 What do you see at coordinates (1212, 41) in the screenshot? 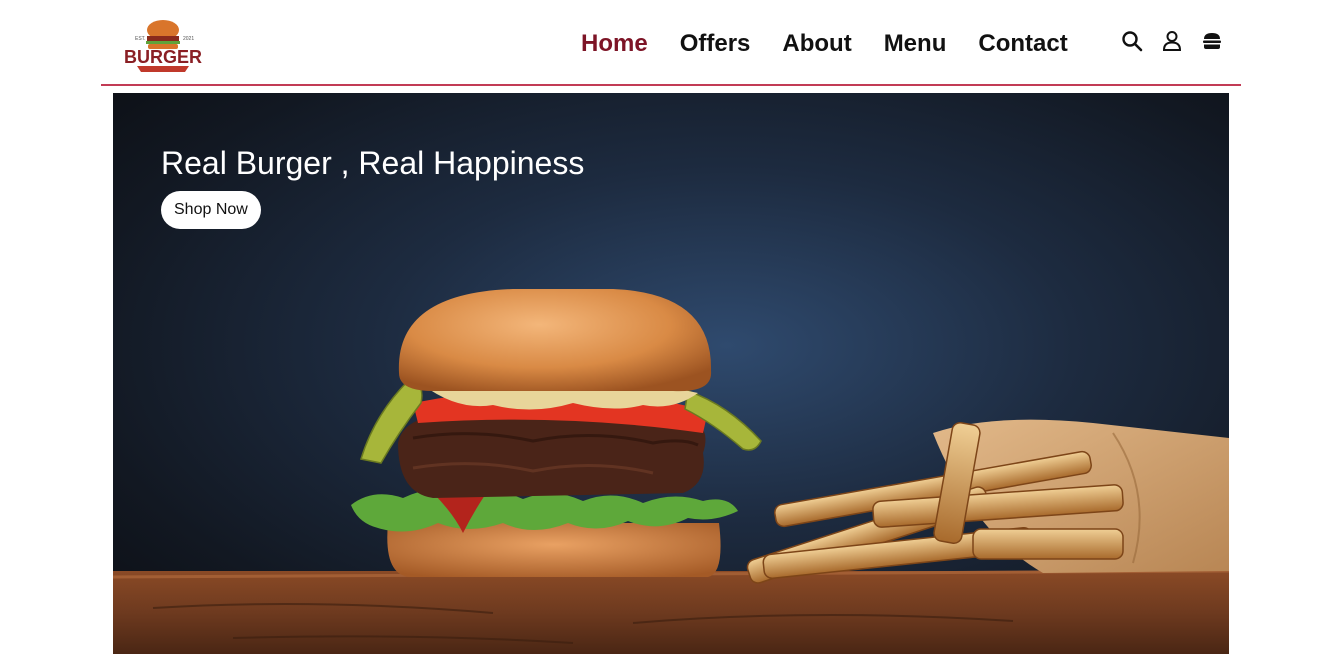
I see `burger-cart-icon` at bounding box center [1212, 41].